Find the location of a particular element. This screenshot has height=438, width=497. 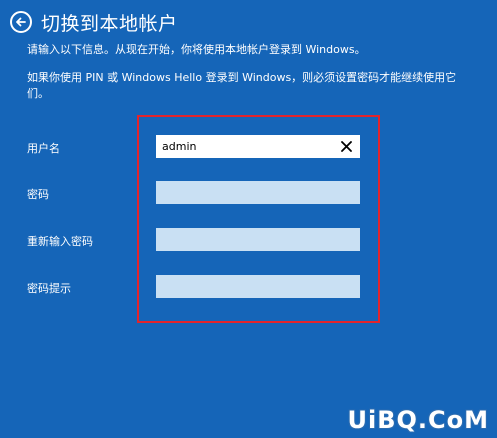

reenter-password-label: 重新输入密码 is located at coordinates (60, 241).